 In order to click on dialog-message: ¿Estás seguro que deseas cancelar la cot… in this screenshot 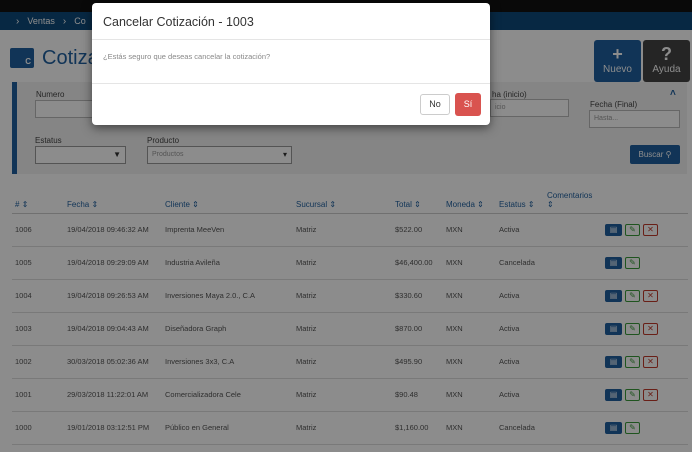, I will do `click(187, 56)`.